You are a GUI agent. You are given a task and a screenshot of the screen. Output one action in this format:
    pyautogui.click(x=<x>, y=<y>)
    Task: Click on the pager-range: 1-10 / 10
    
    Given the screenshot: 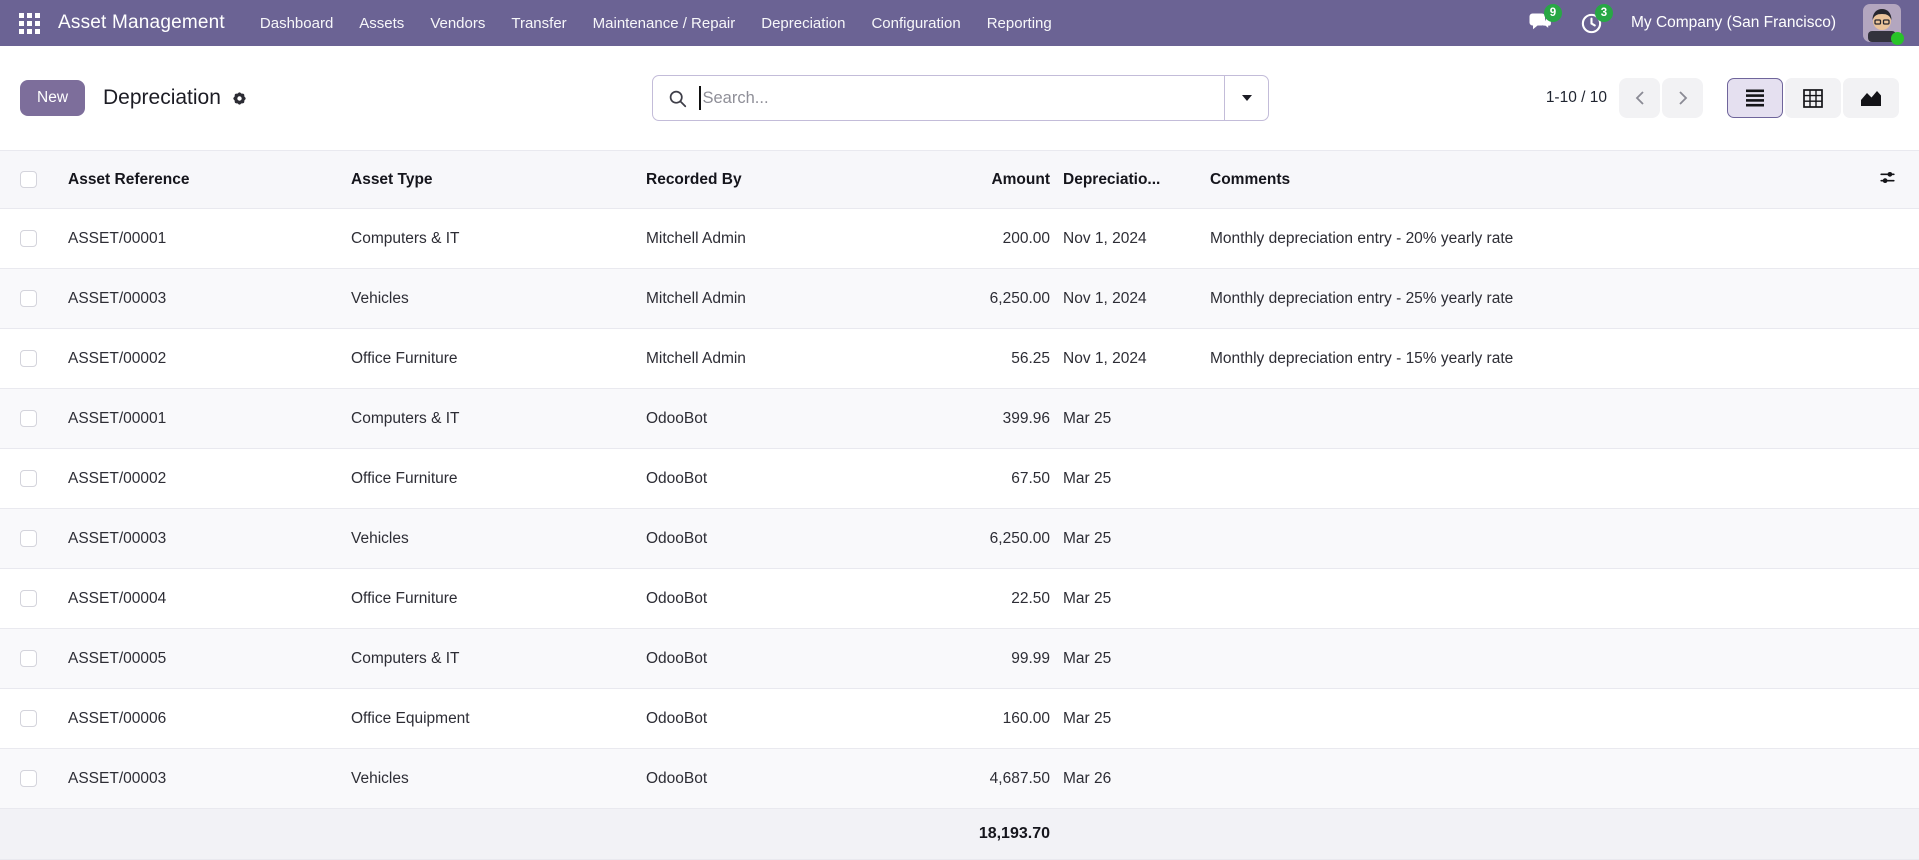 What is the action you would take?
    pyautogui.click(x=1576, y=98)
    